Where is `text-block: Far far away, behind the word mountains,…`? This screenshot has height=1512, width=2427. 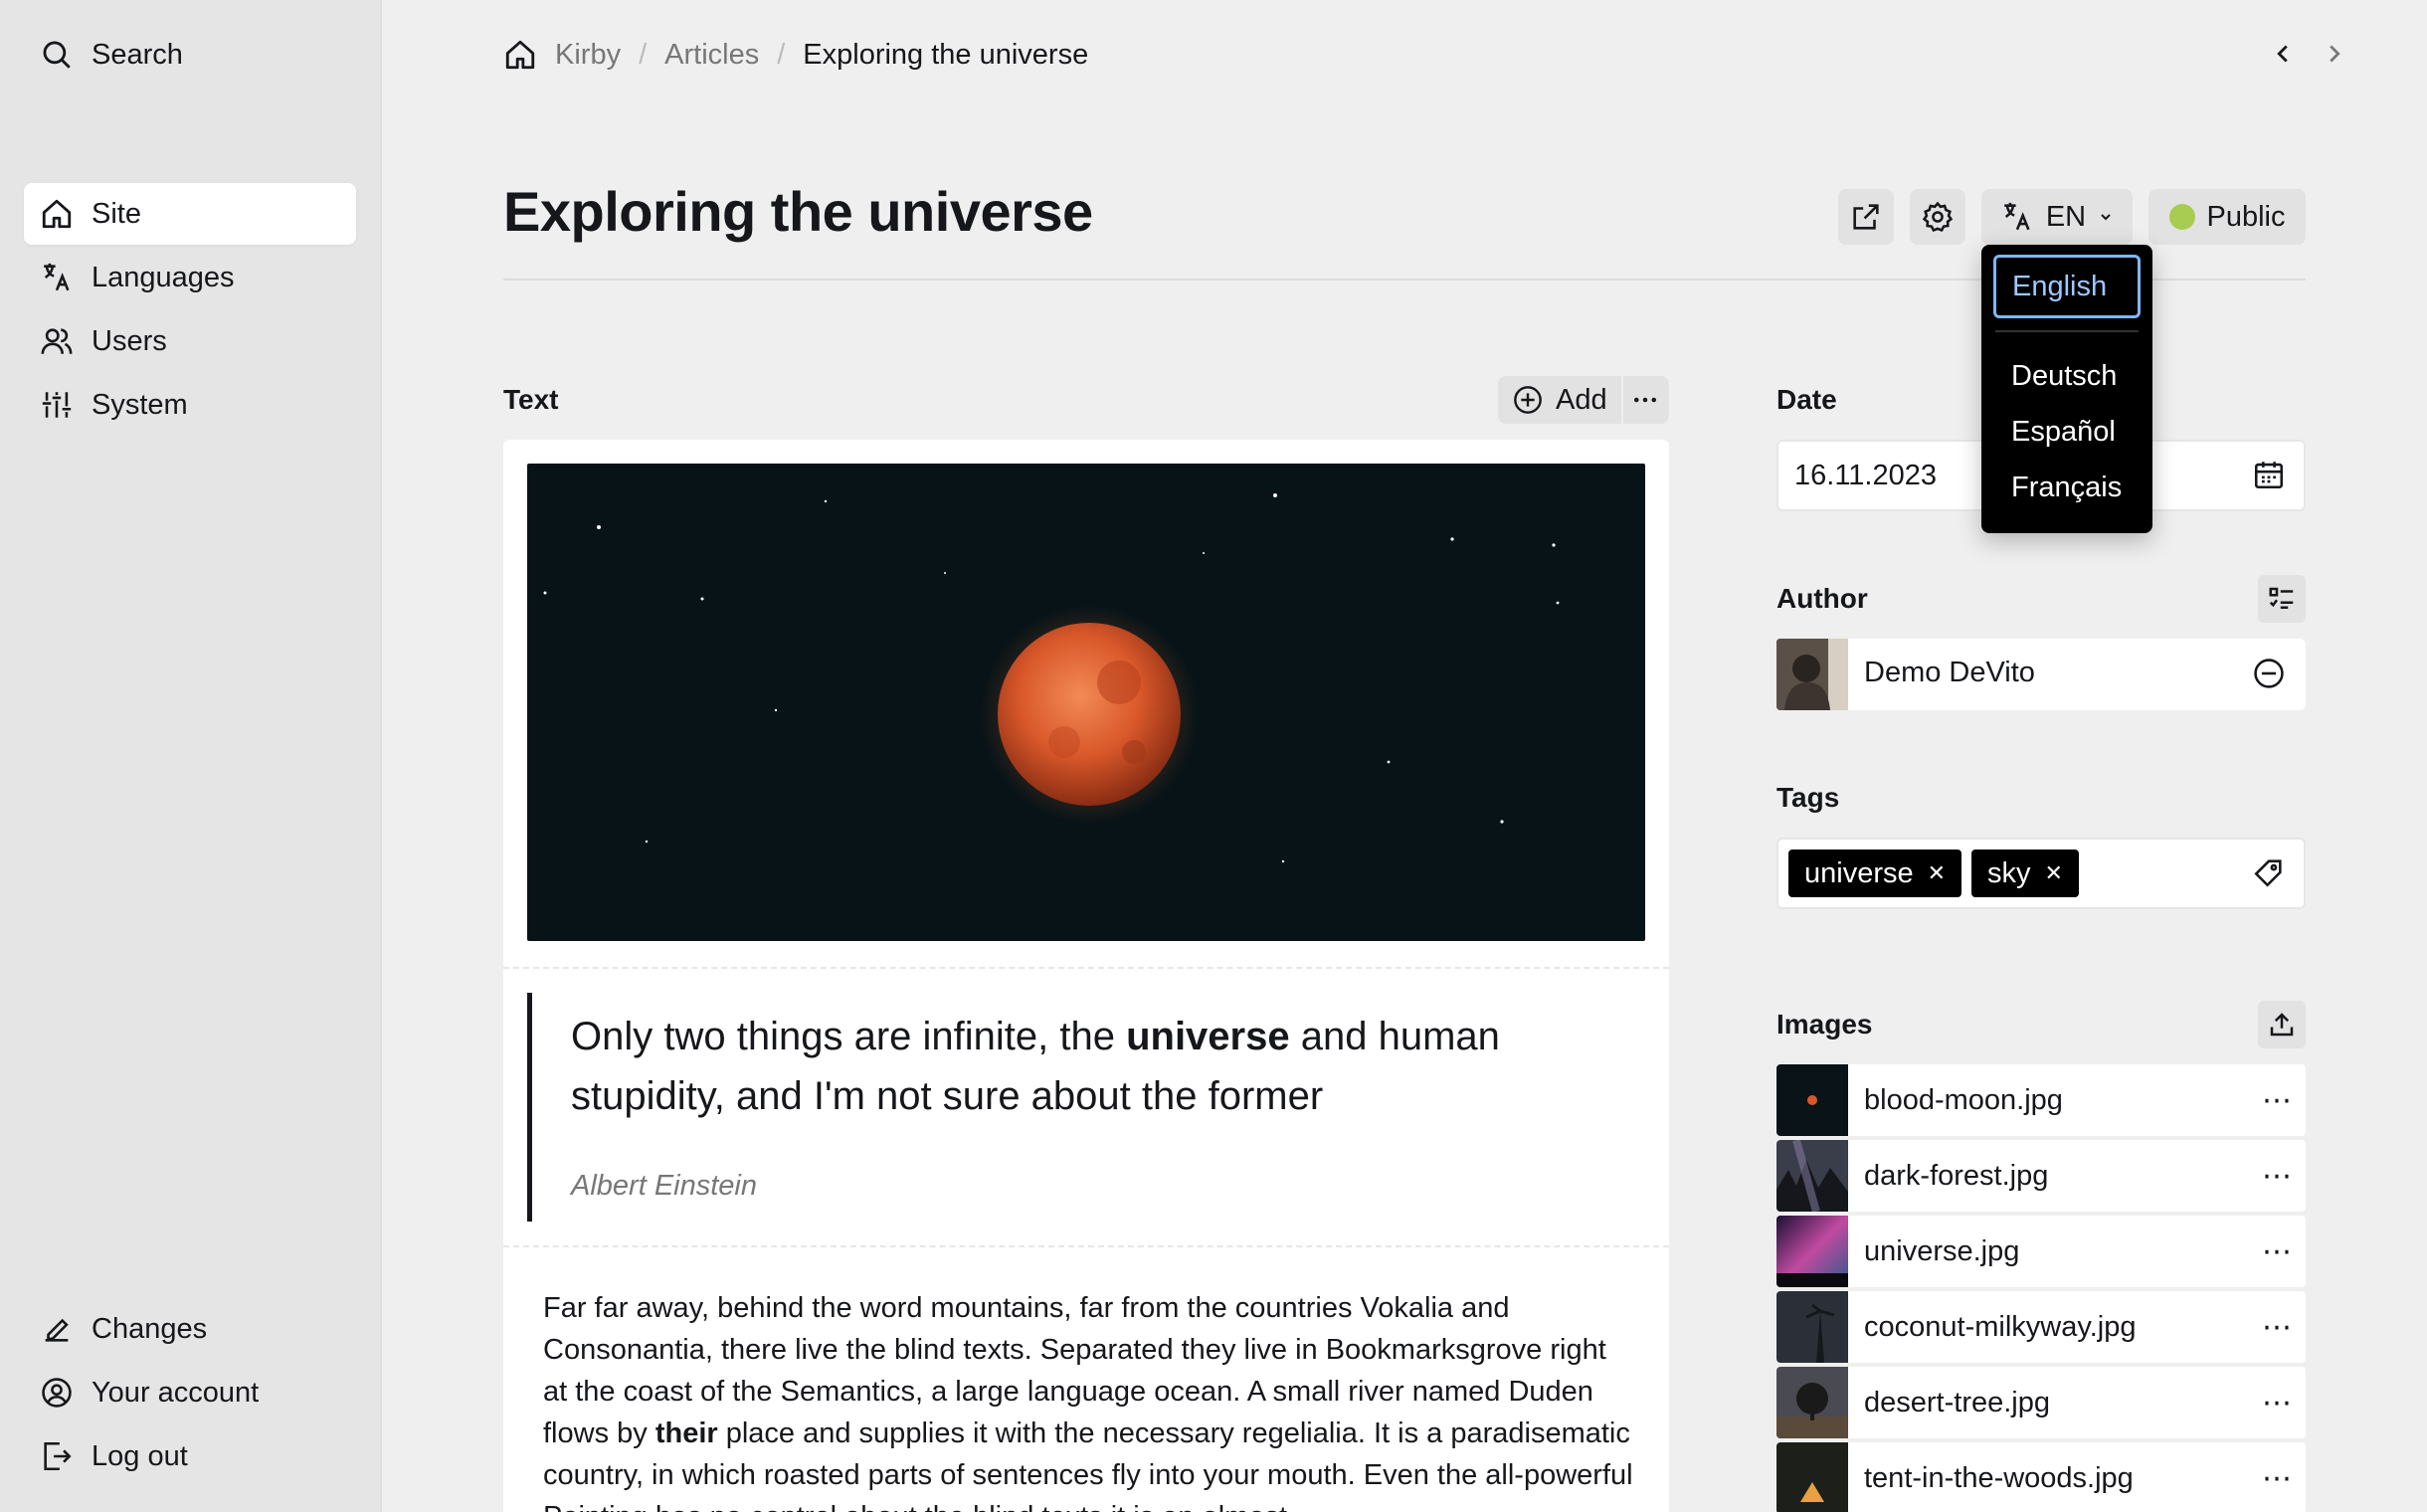
text-block: Far far away, behind the word mountains,… is located at coordinates (1090, 1399).